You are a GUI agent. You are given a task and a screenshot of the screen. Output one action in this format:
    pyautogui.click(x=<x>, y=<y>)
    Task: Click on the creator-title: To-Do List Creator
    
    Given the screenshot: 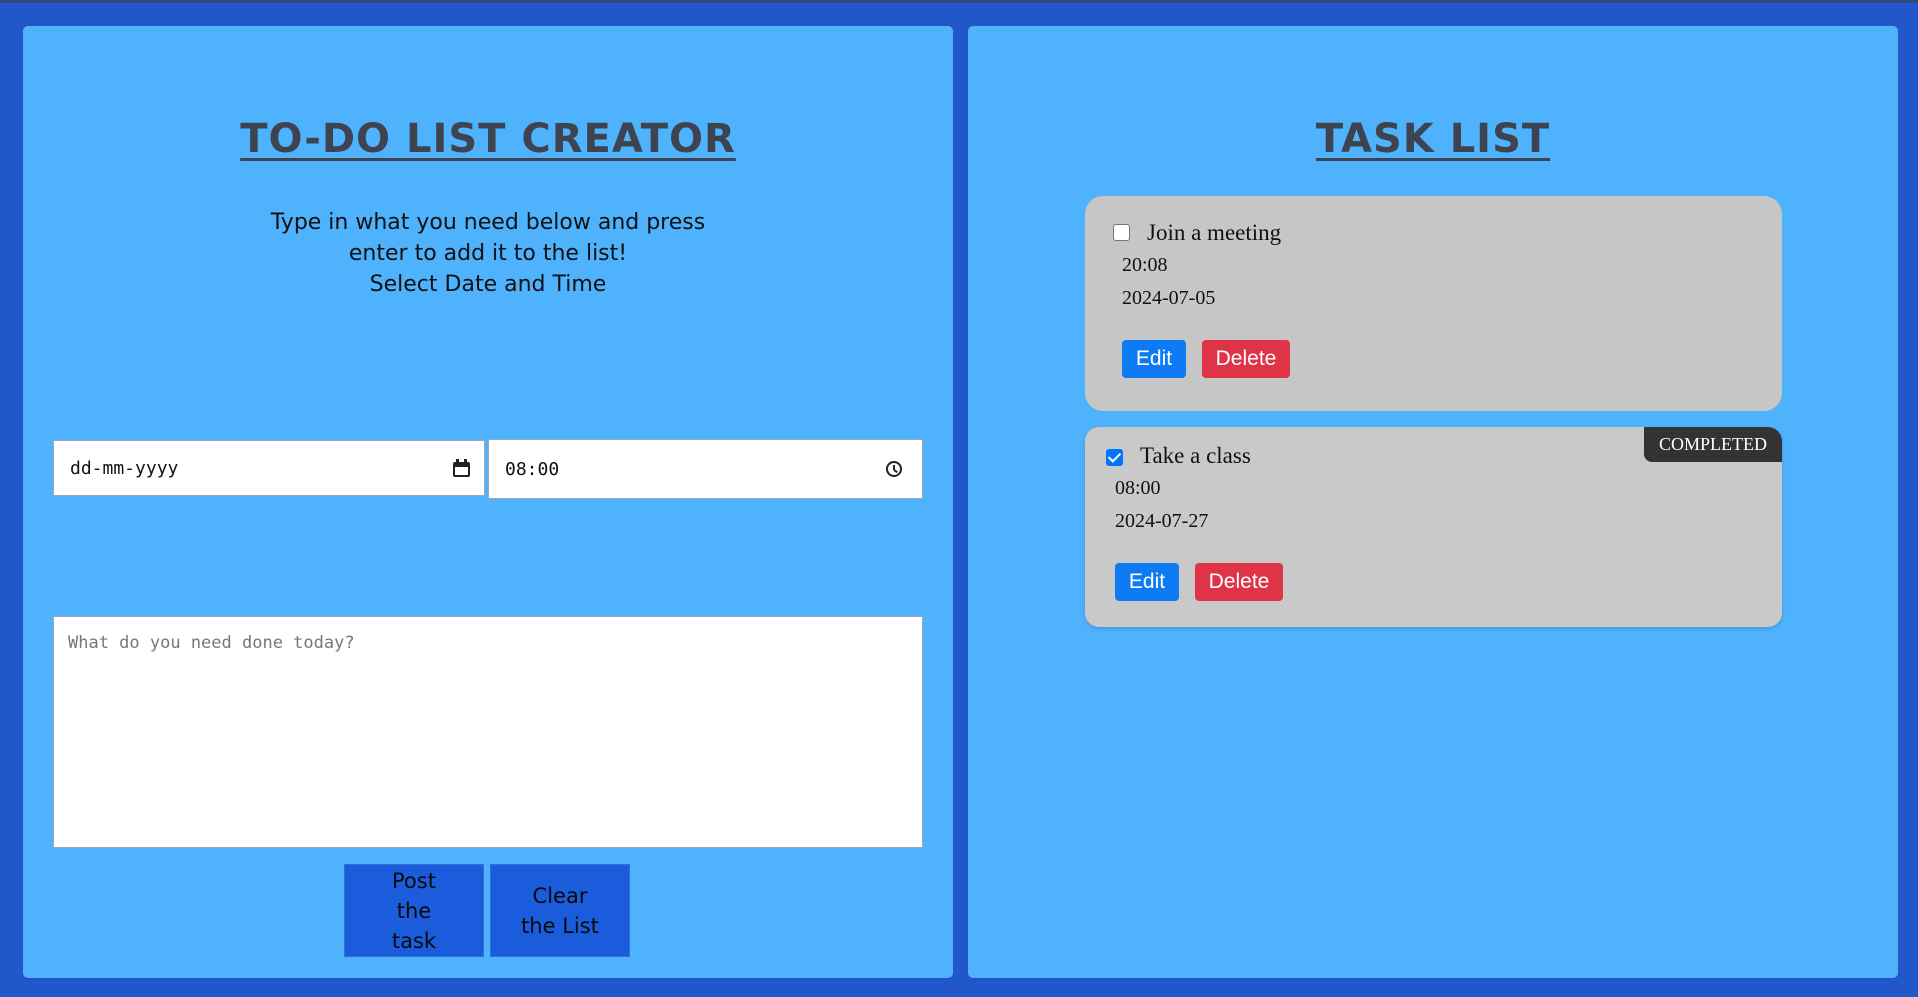 What is the action you would take?
    pyautogui.click(x=488, y=139)
    